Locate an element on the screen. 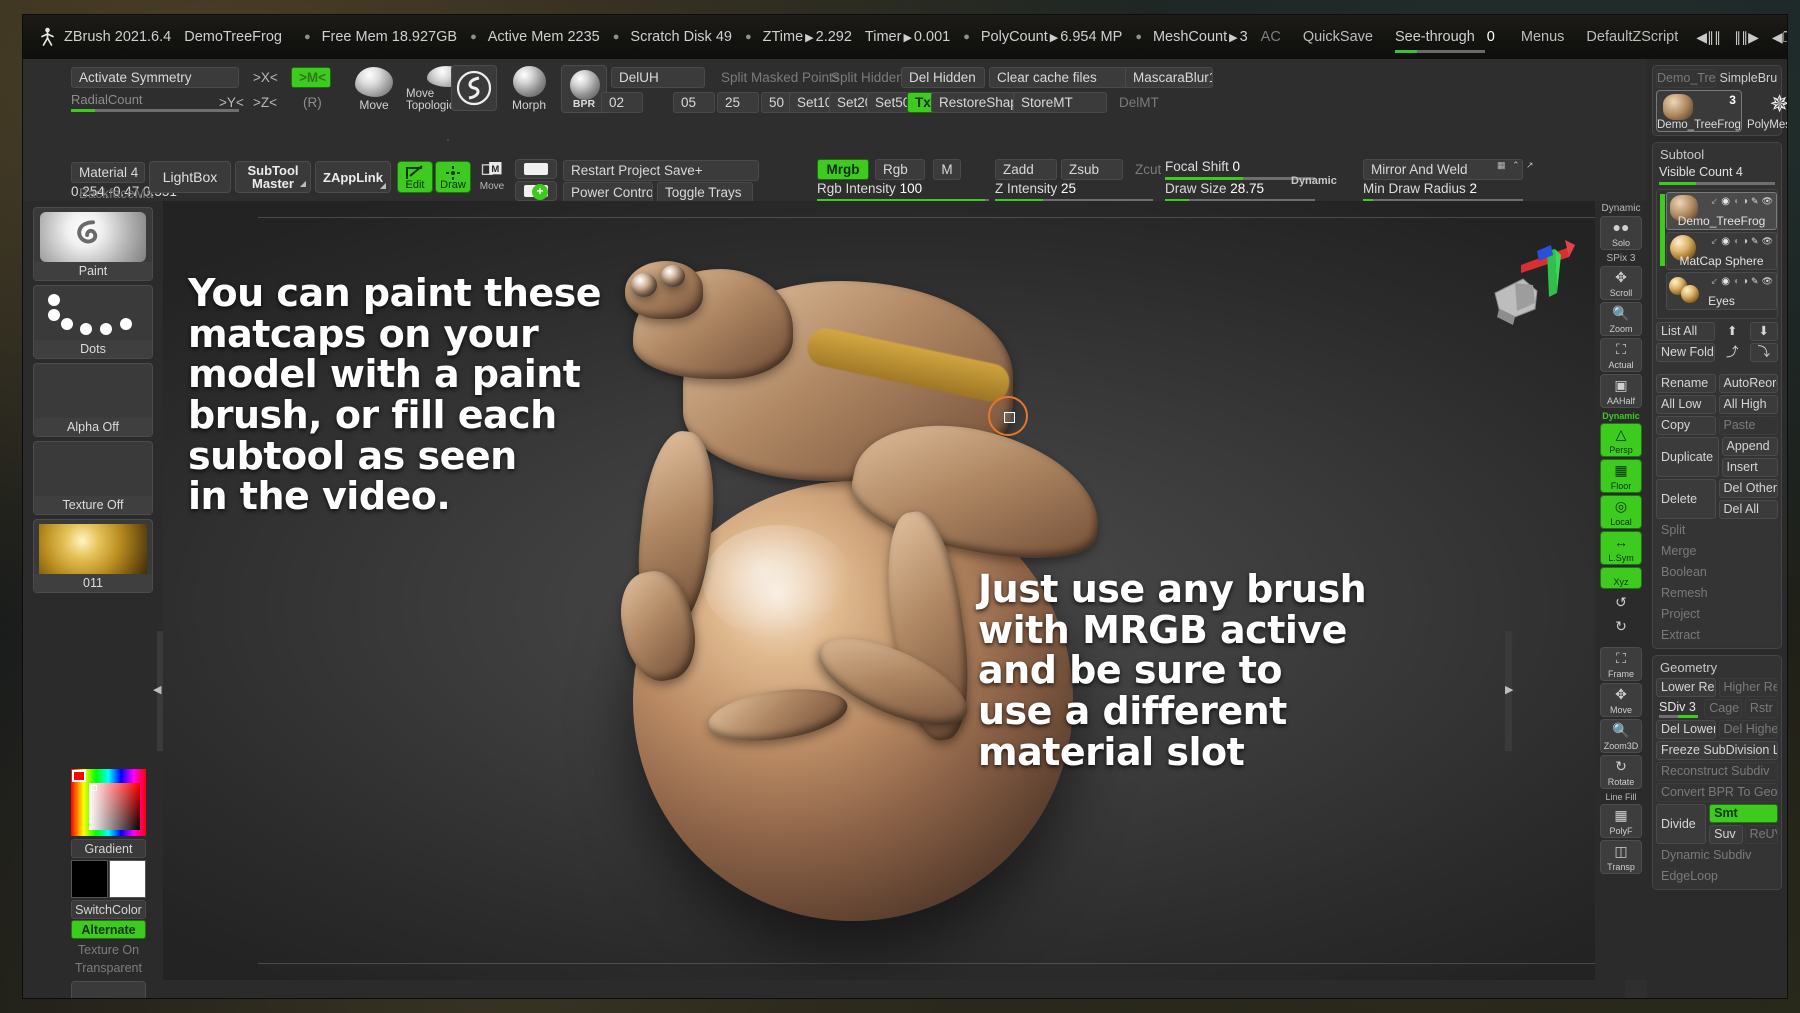 This screenshot has height=1013, width=1800. polyframe-button: ▦ PolyF is located at coordinates (1621, 821).